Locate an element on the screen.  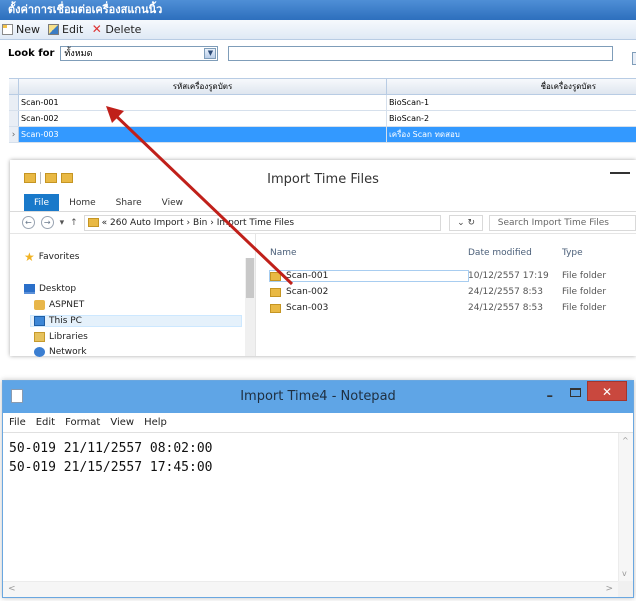
up-icon: ↑ is located at coordinates (74, 223).